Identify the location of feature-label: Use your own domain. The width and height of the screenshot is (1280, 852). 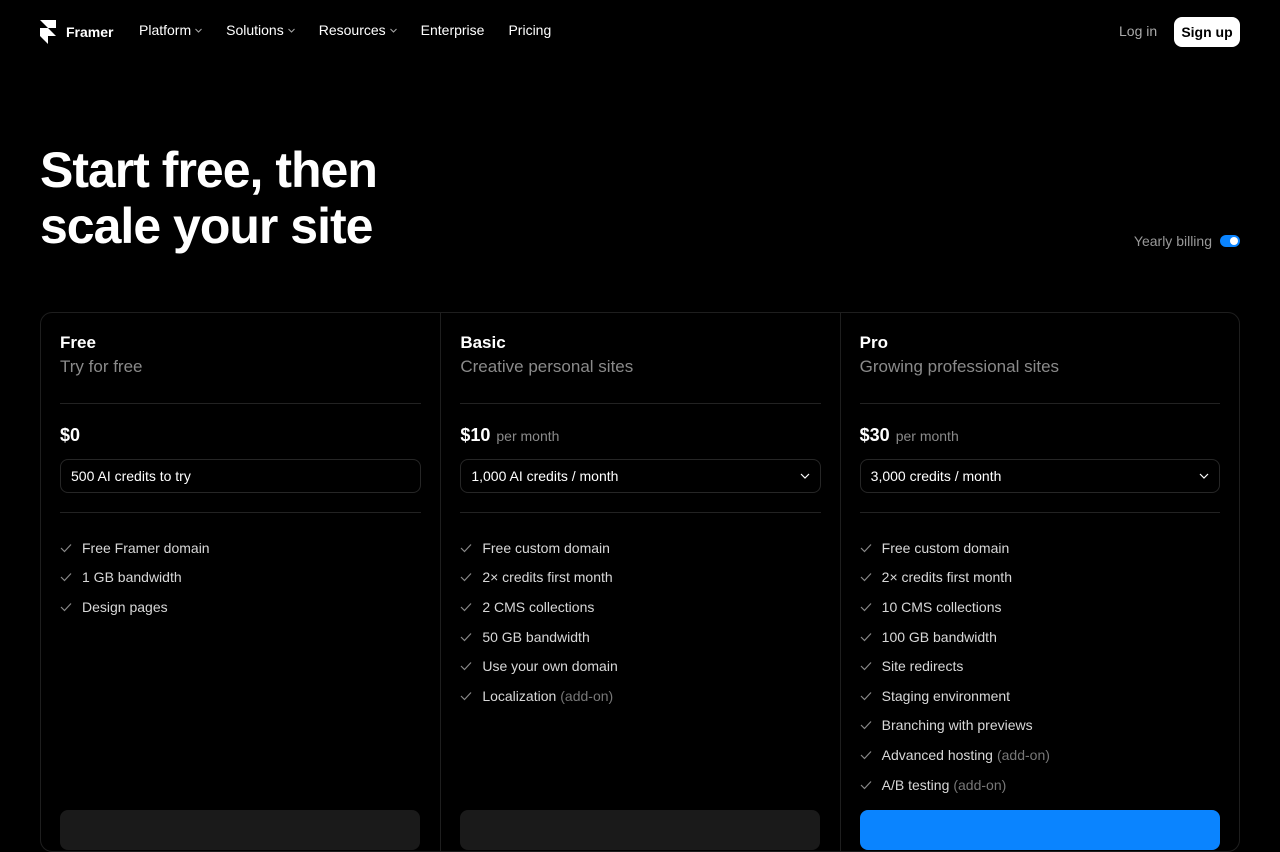
(550, 666).